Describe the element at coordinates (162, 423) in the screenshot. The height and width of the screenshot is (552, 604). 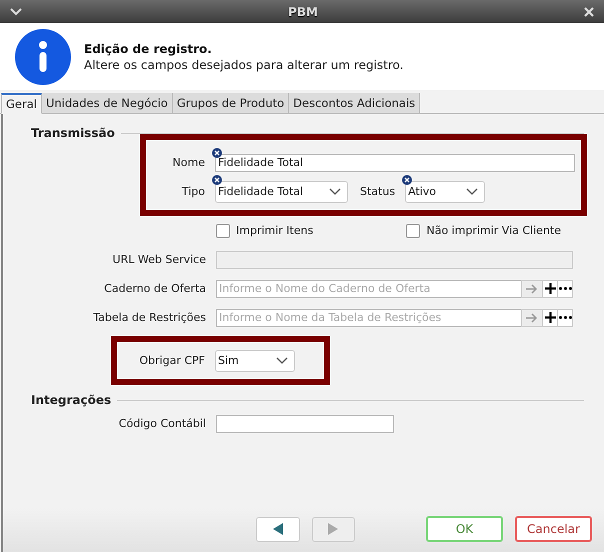
I see `field-label: Código Contábil` at that location.